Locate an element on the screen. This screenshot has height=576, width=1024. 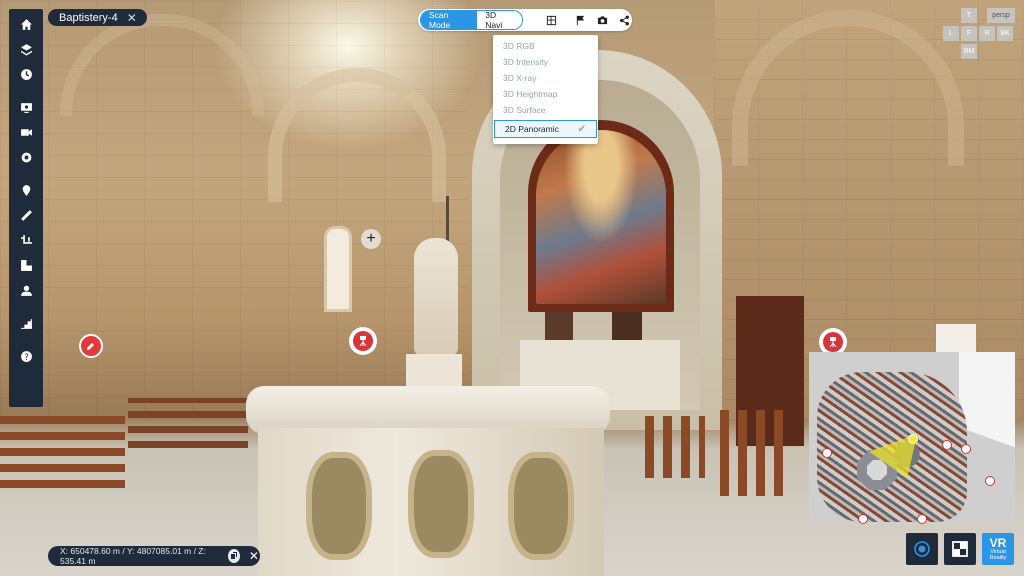
help-button: ? is located at coordinates (26, 356).